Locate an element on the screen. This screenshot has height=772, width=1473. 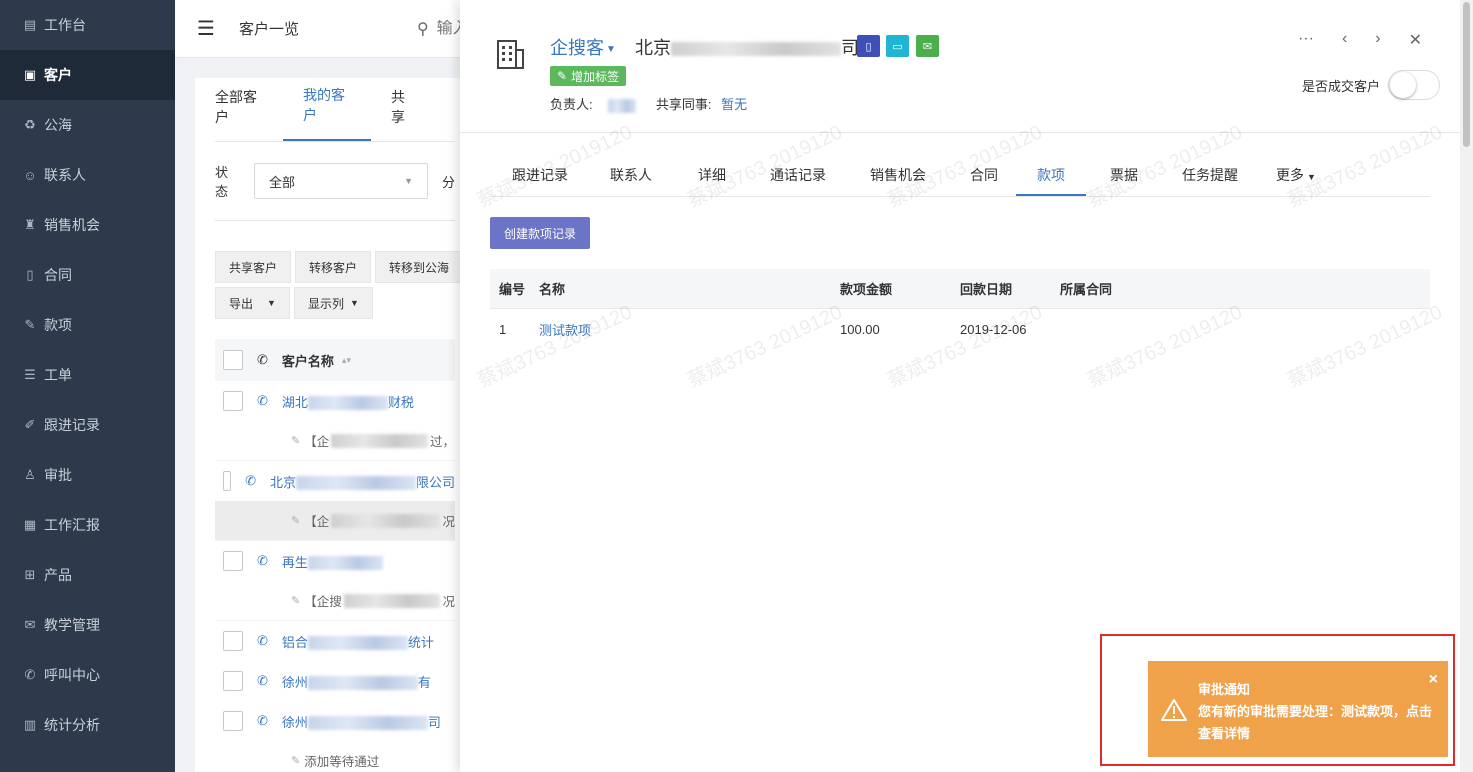
columns-button: 显示列 ▼ is located at coordinates (333, 303).